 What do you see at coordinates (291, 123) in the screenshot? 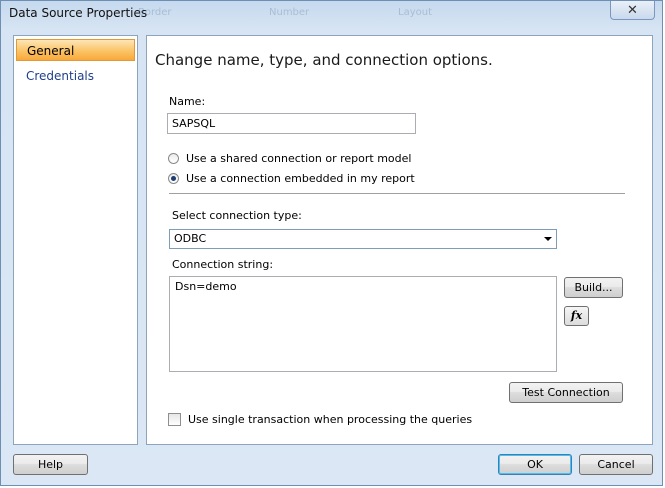
I see `name-input: SAPSQL` at bounding box center [291, 123].